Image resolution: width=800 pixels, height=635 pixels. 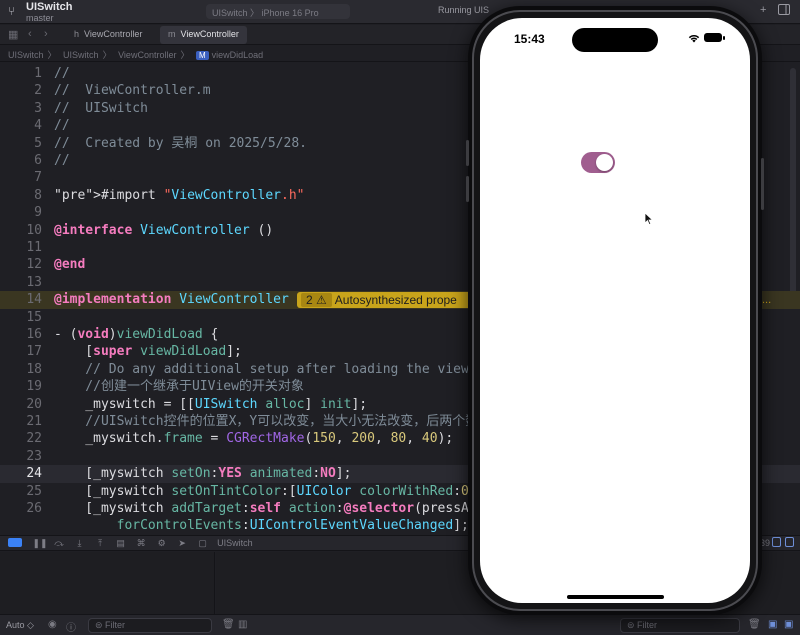 What do you see at coordinates (604, 162) in the screenshot?
I see `toggle-knob` at bounding box center [604, 162].